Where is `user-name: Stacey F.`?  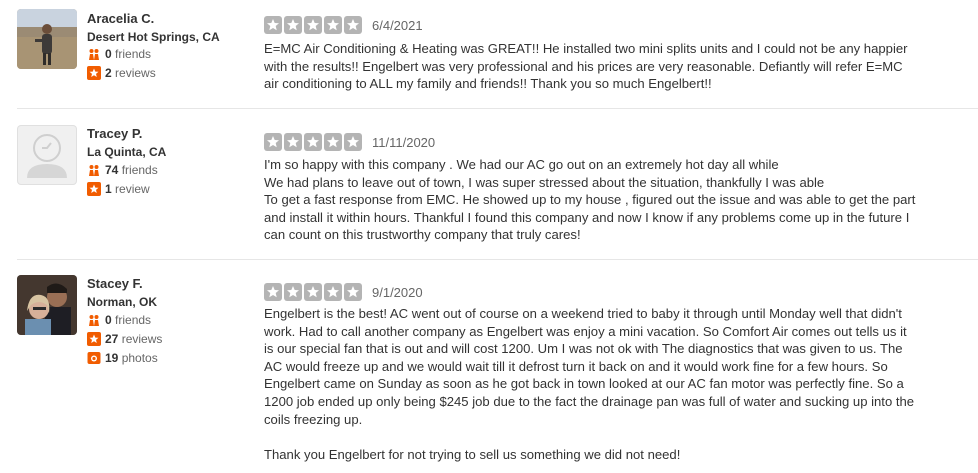
user-name: Stacey F. is located at coordinates (115, 283).